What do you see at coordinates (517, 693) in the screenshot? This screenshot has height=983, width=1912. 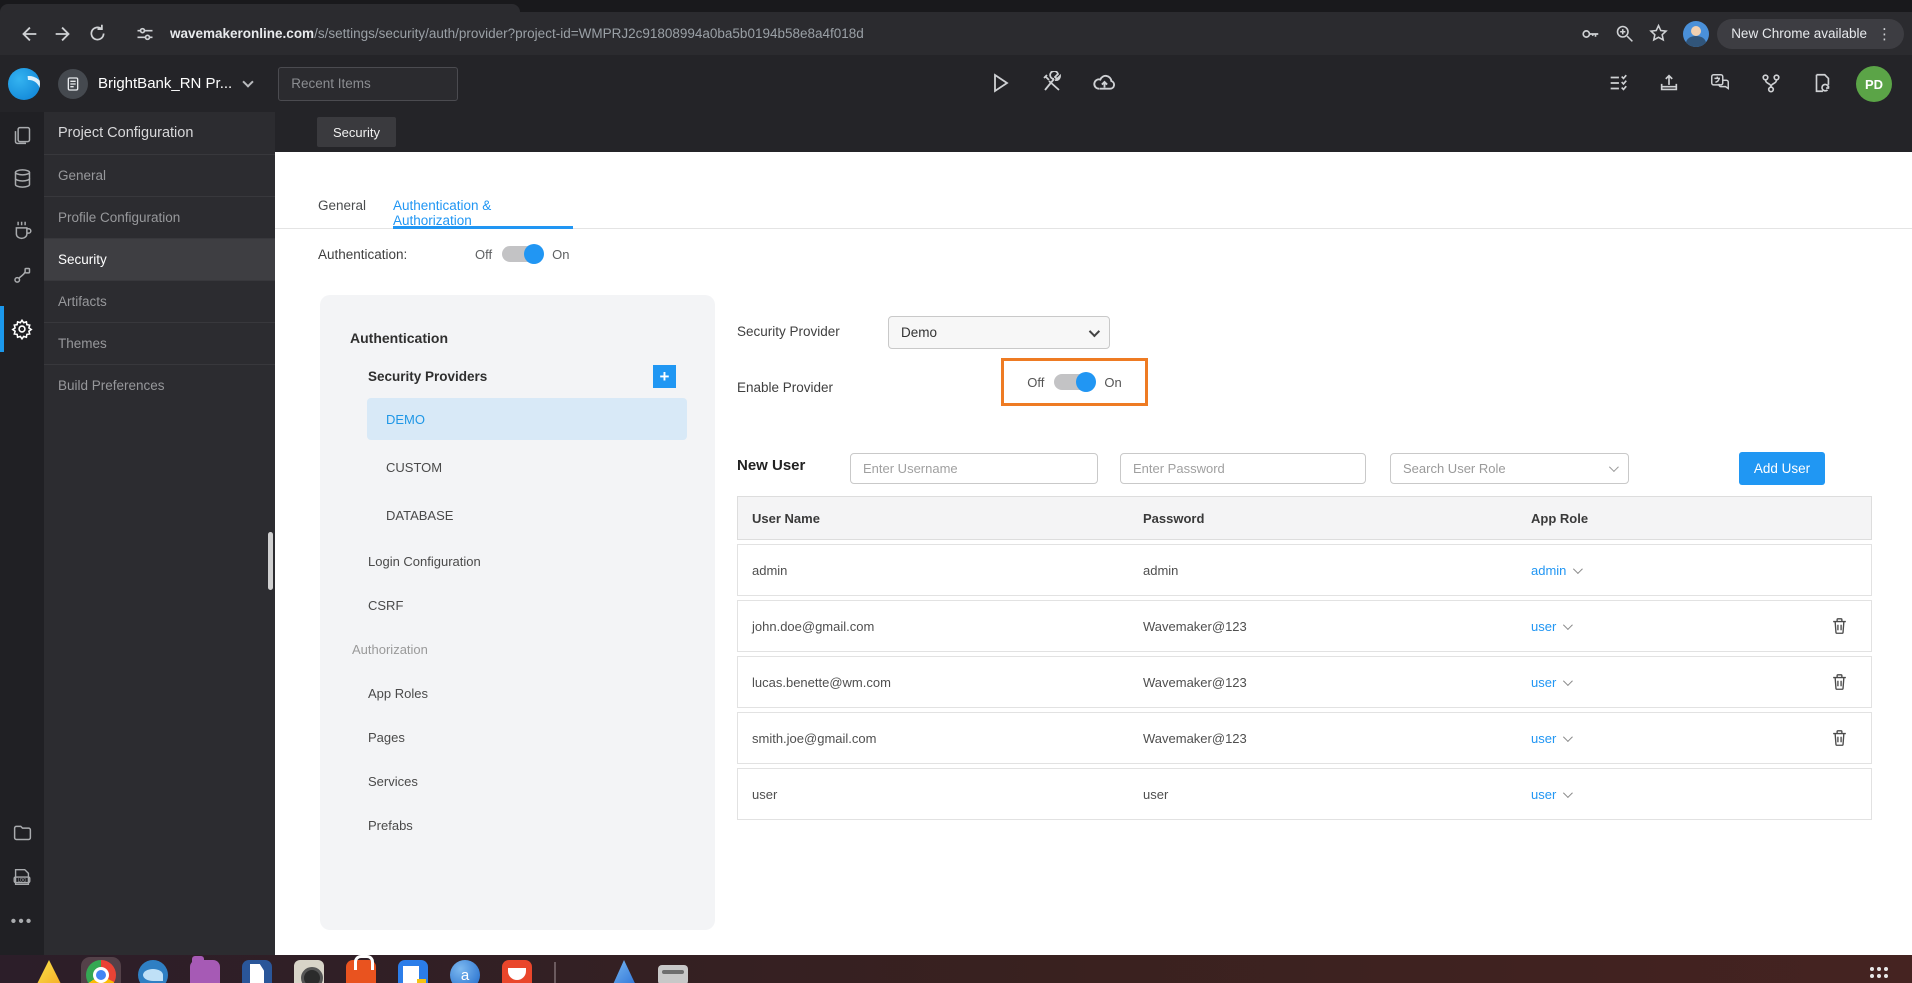 I see `auth-nav-row: App Roles` at bounding box center [517, 693].